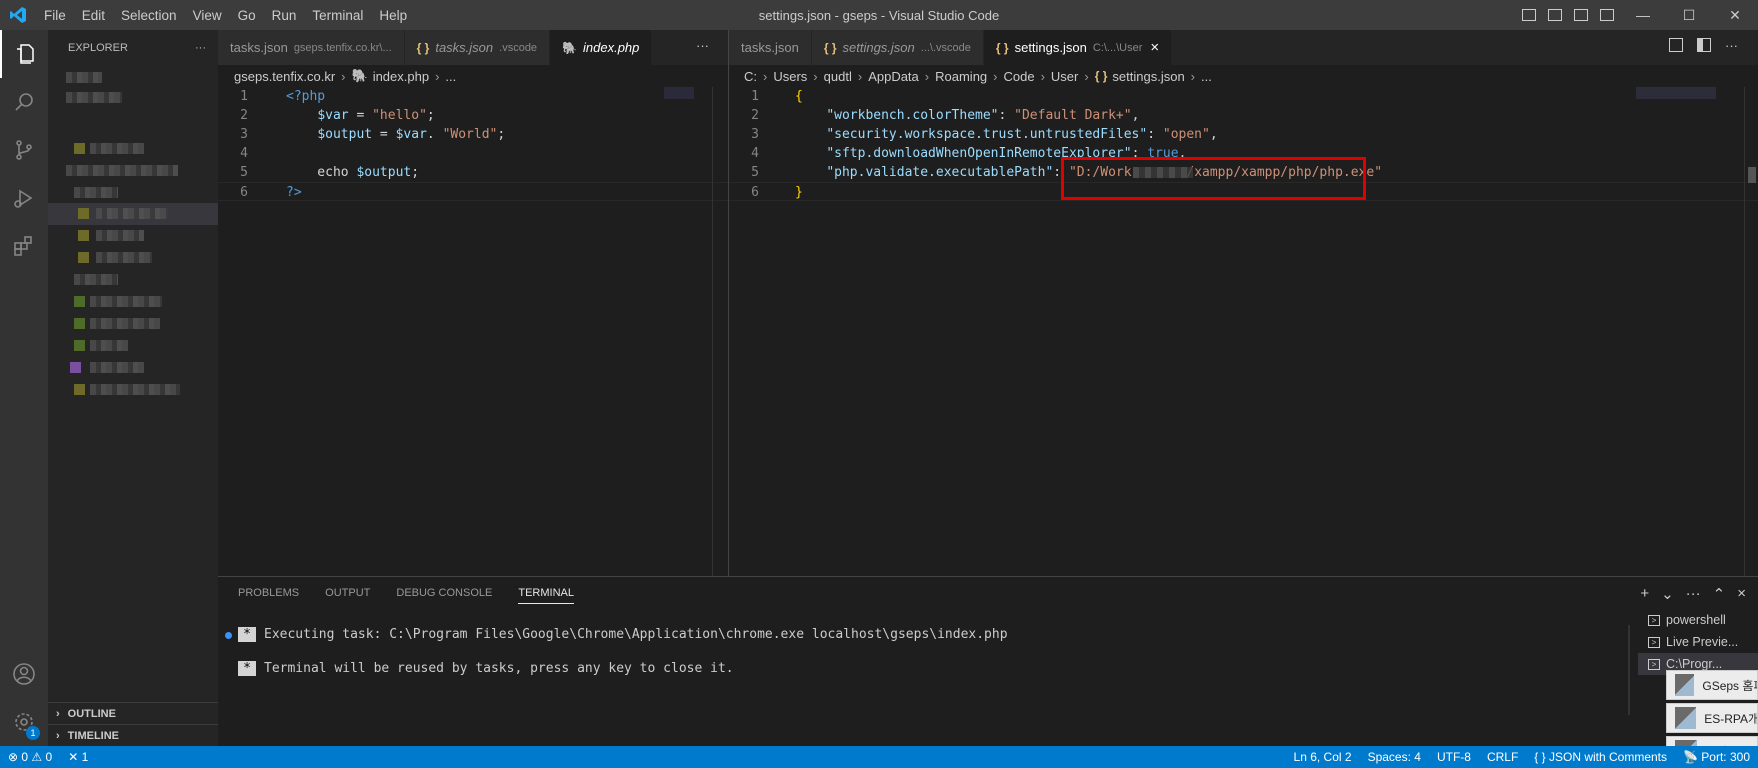 This screenshot has width=1758, height=768. Describe the element at coordinates (755, 96) in the screenshot. I see `line-number: 1` at that location.